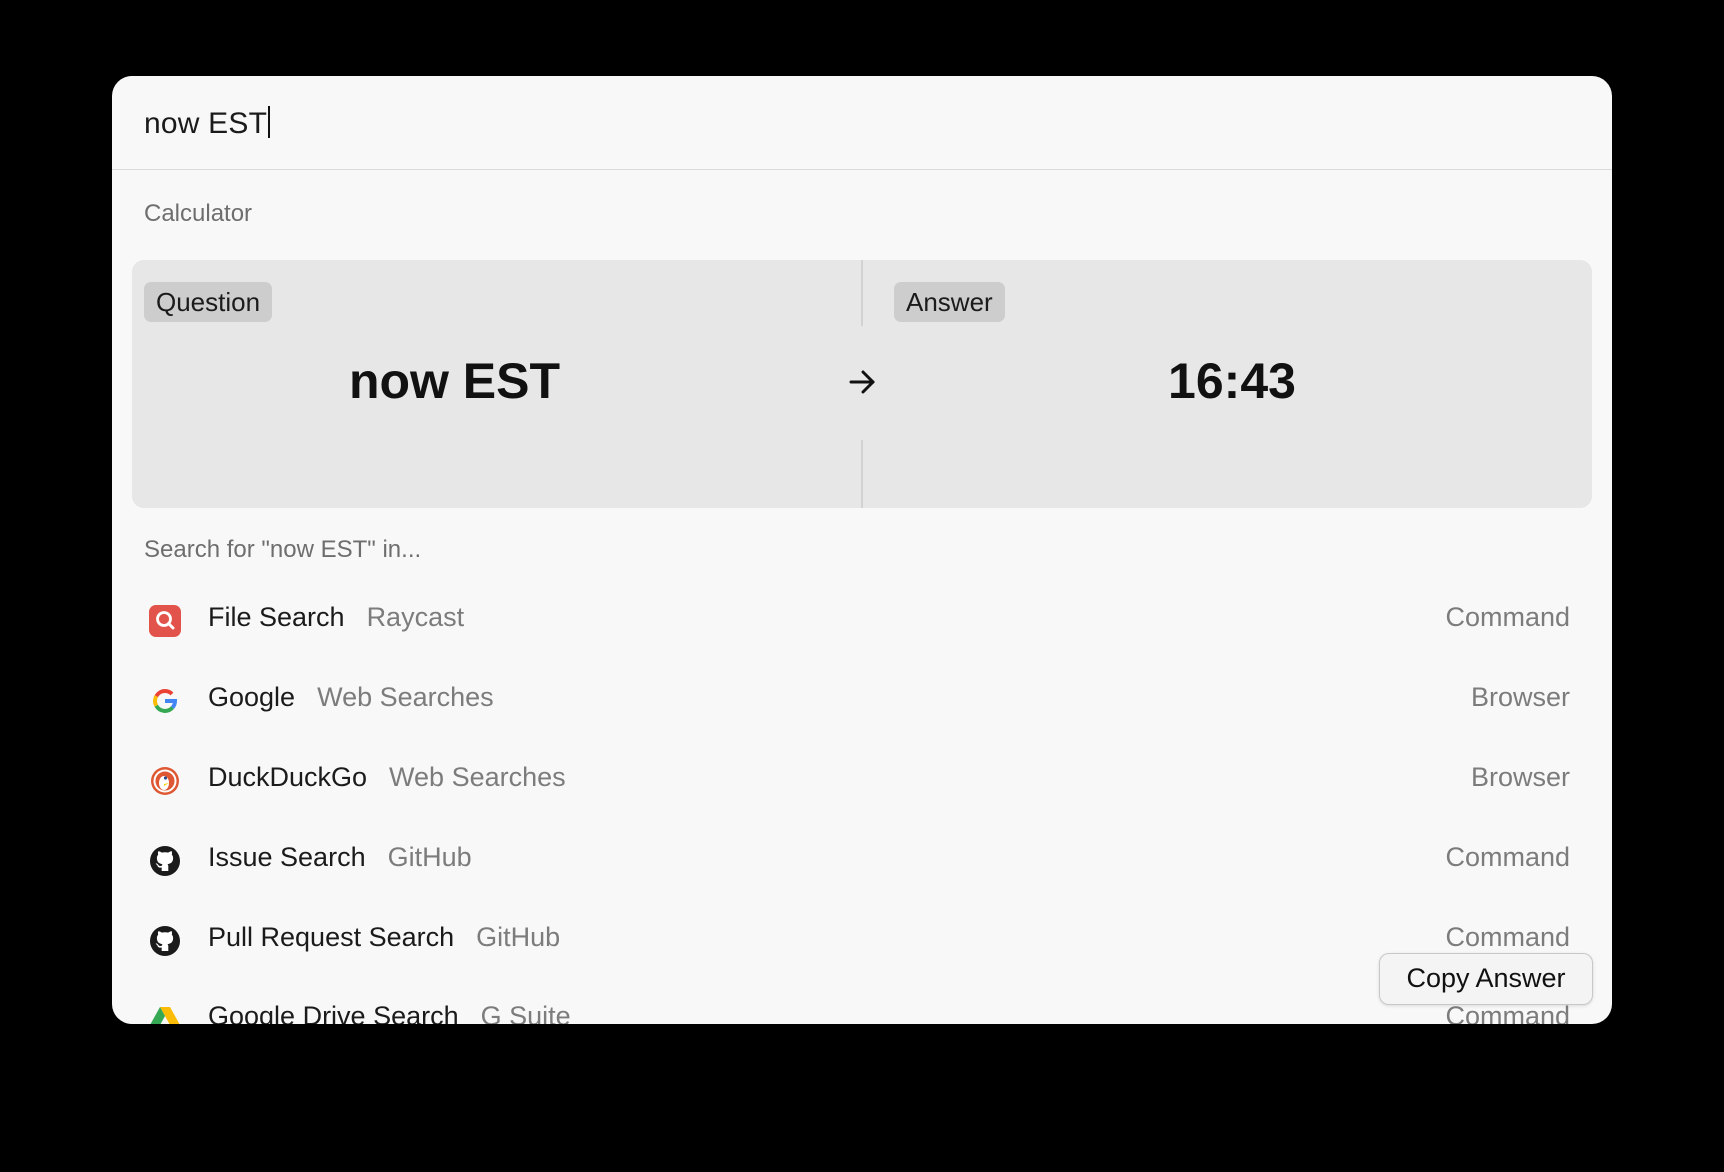 This screenshot has height=1172, width=1724. Describe the element at coordinates (1232, 381) in the screenshot. I see `answer-value: 16:43` at that location.